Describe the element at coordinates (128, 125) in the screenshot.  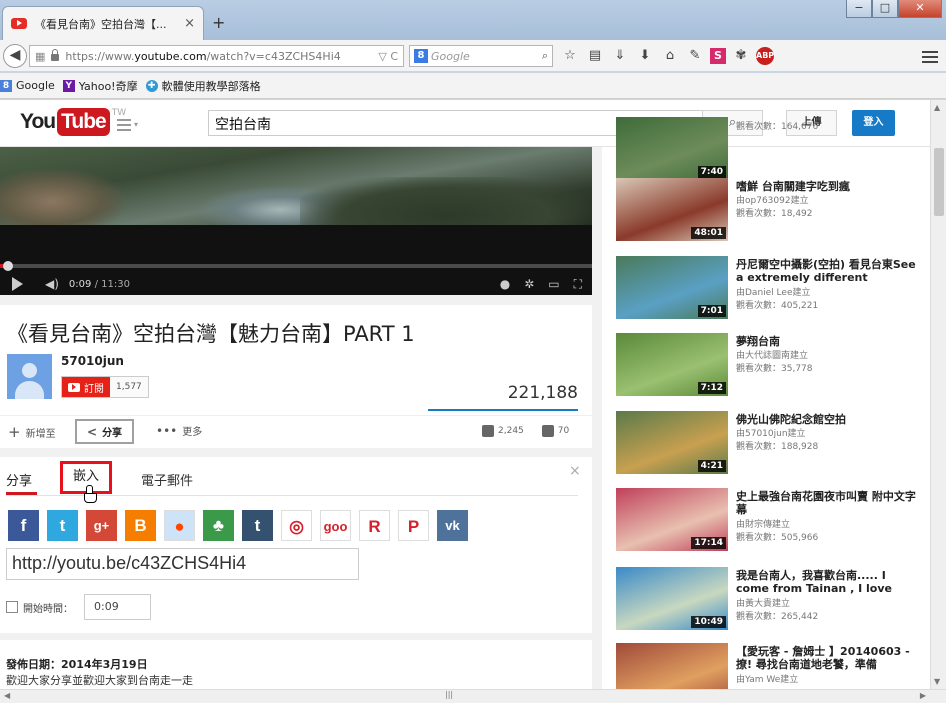
I see `guide-menu-icon: ▾` at that location.